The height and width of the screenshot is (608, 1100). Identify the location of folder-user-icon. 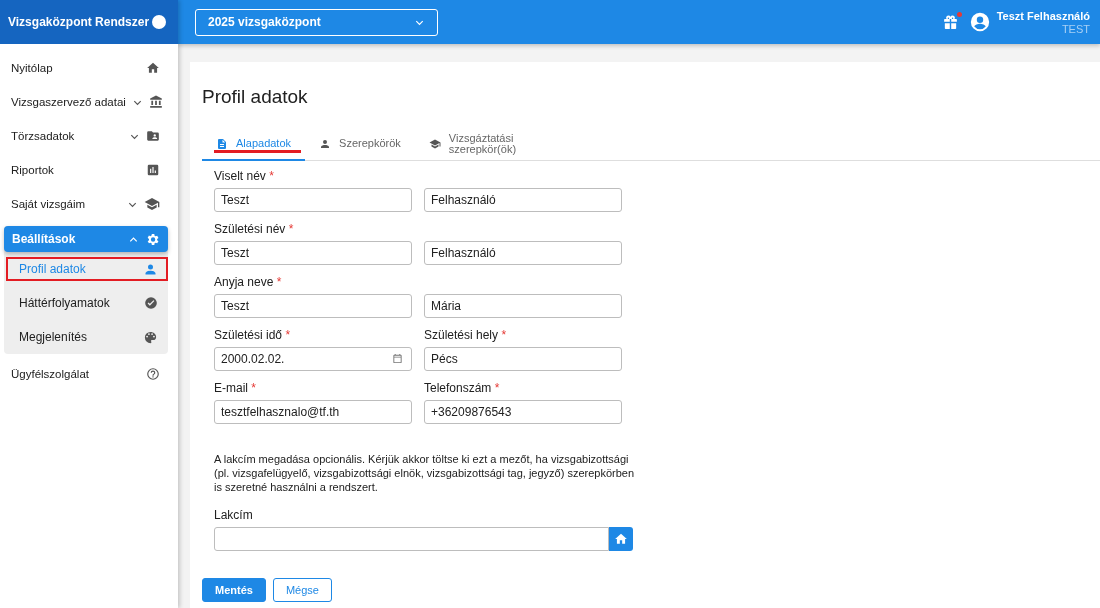
(153, 136).